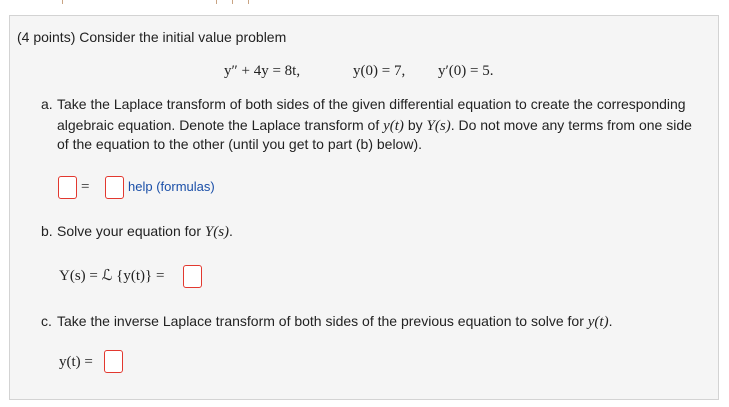 Image resolution: width=729 pixels, height=407 pixels. What do you see at coordinates (47, 104) in the screenshot?
I see `part-a-marker: a.` at bounding box center [47, 104].